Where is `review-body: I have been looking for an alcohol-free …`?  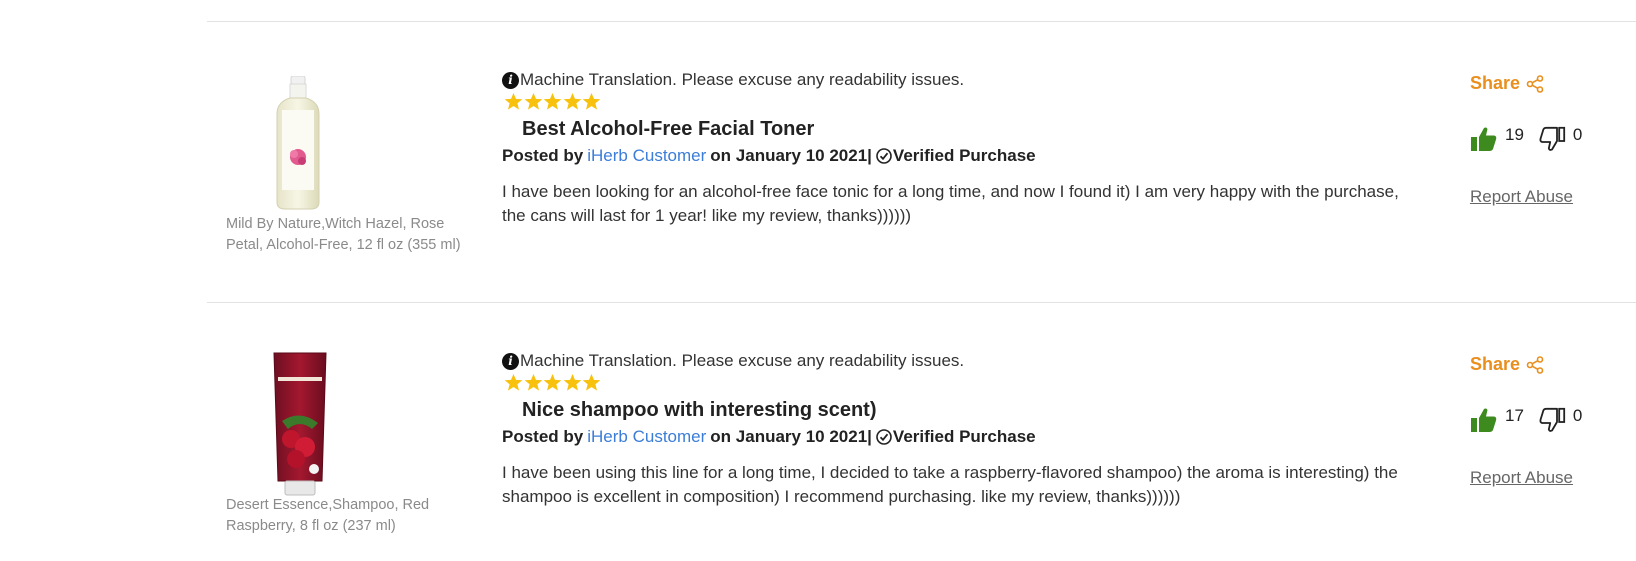 review-body: I have been looking for an alcohol-free … is located at coordinates (950, 203).